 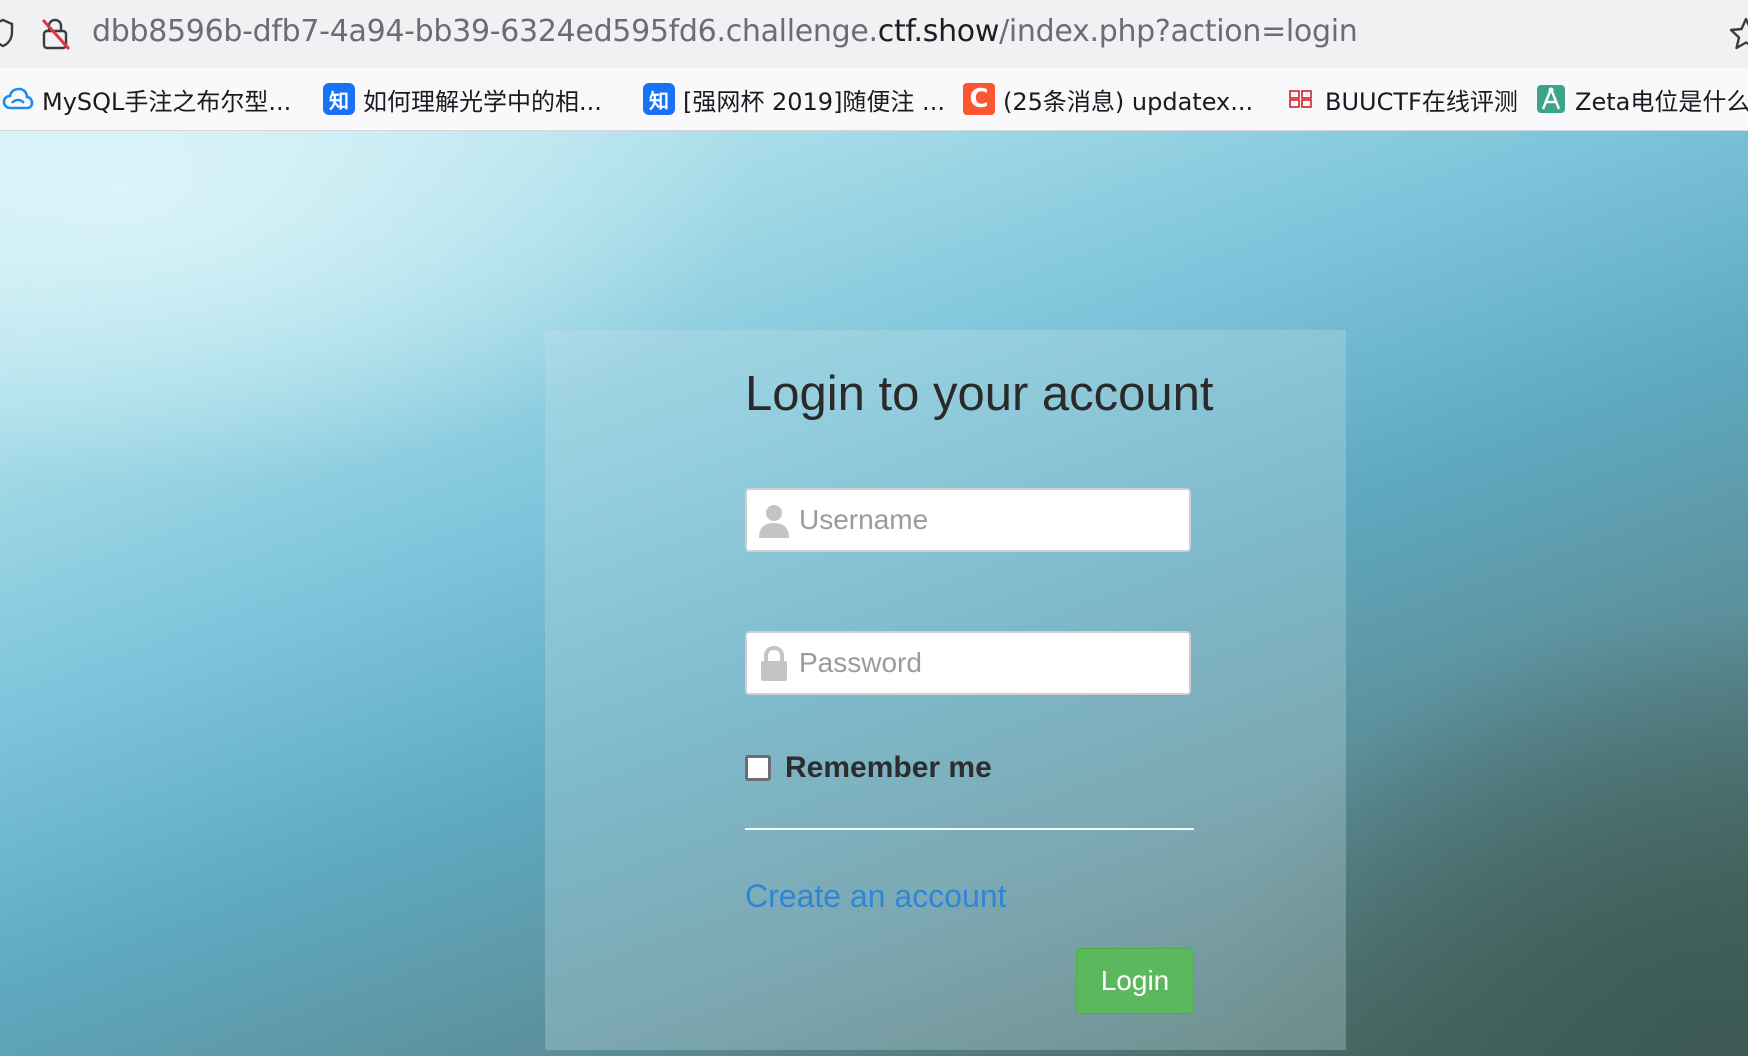 What do you see at coordinates (969, 829) in the screenshot?
I see `divider` at bounding box center [969, 829].